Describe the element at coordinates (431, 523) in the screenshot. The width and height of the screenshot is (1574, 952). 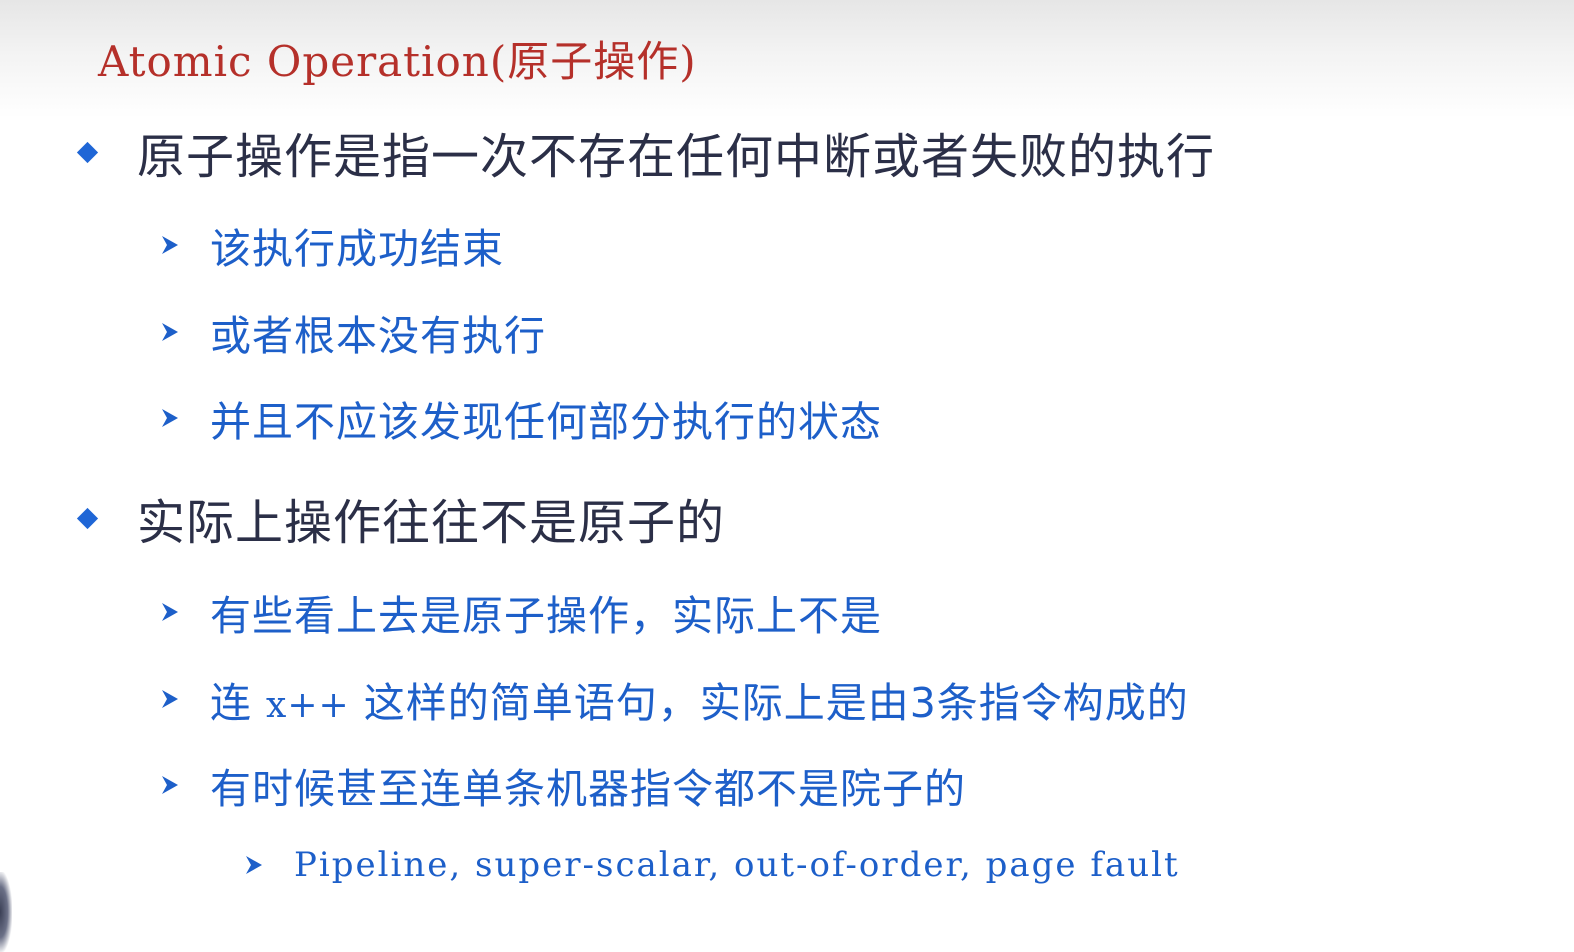
I see `section-2-text: 实际上操作往往不是原子的` at that location.